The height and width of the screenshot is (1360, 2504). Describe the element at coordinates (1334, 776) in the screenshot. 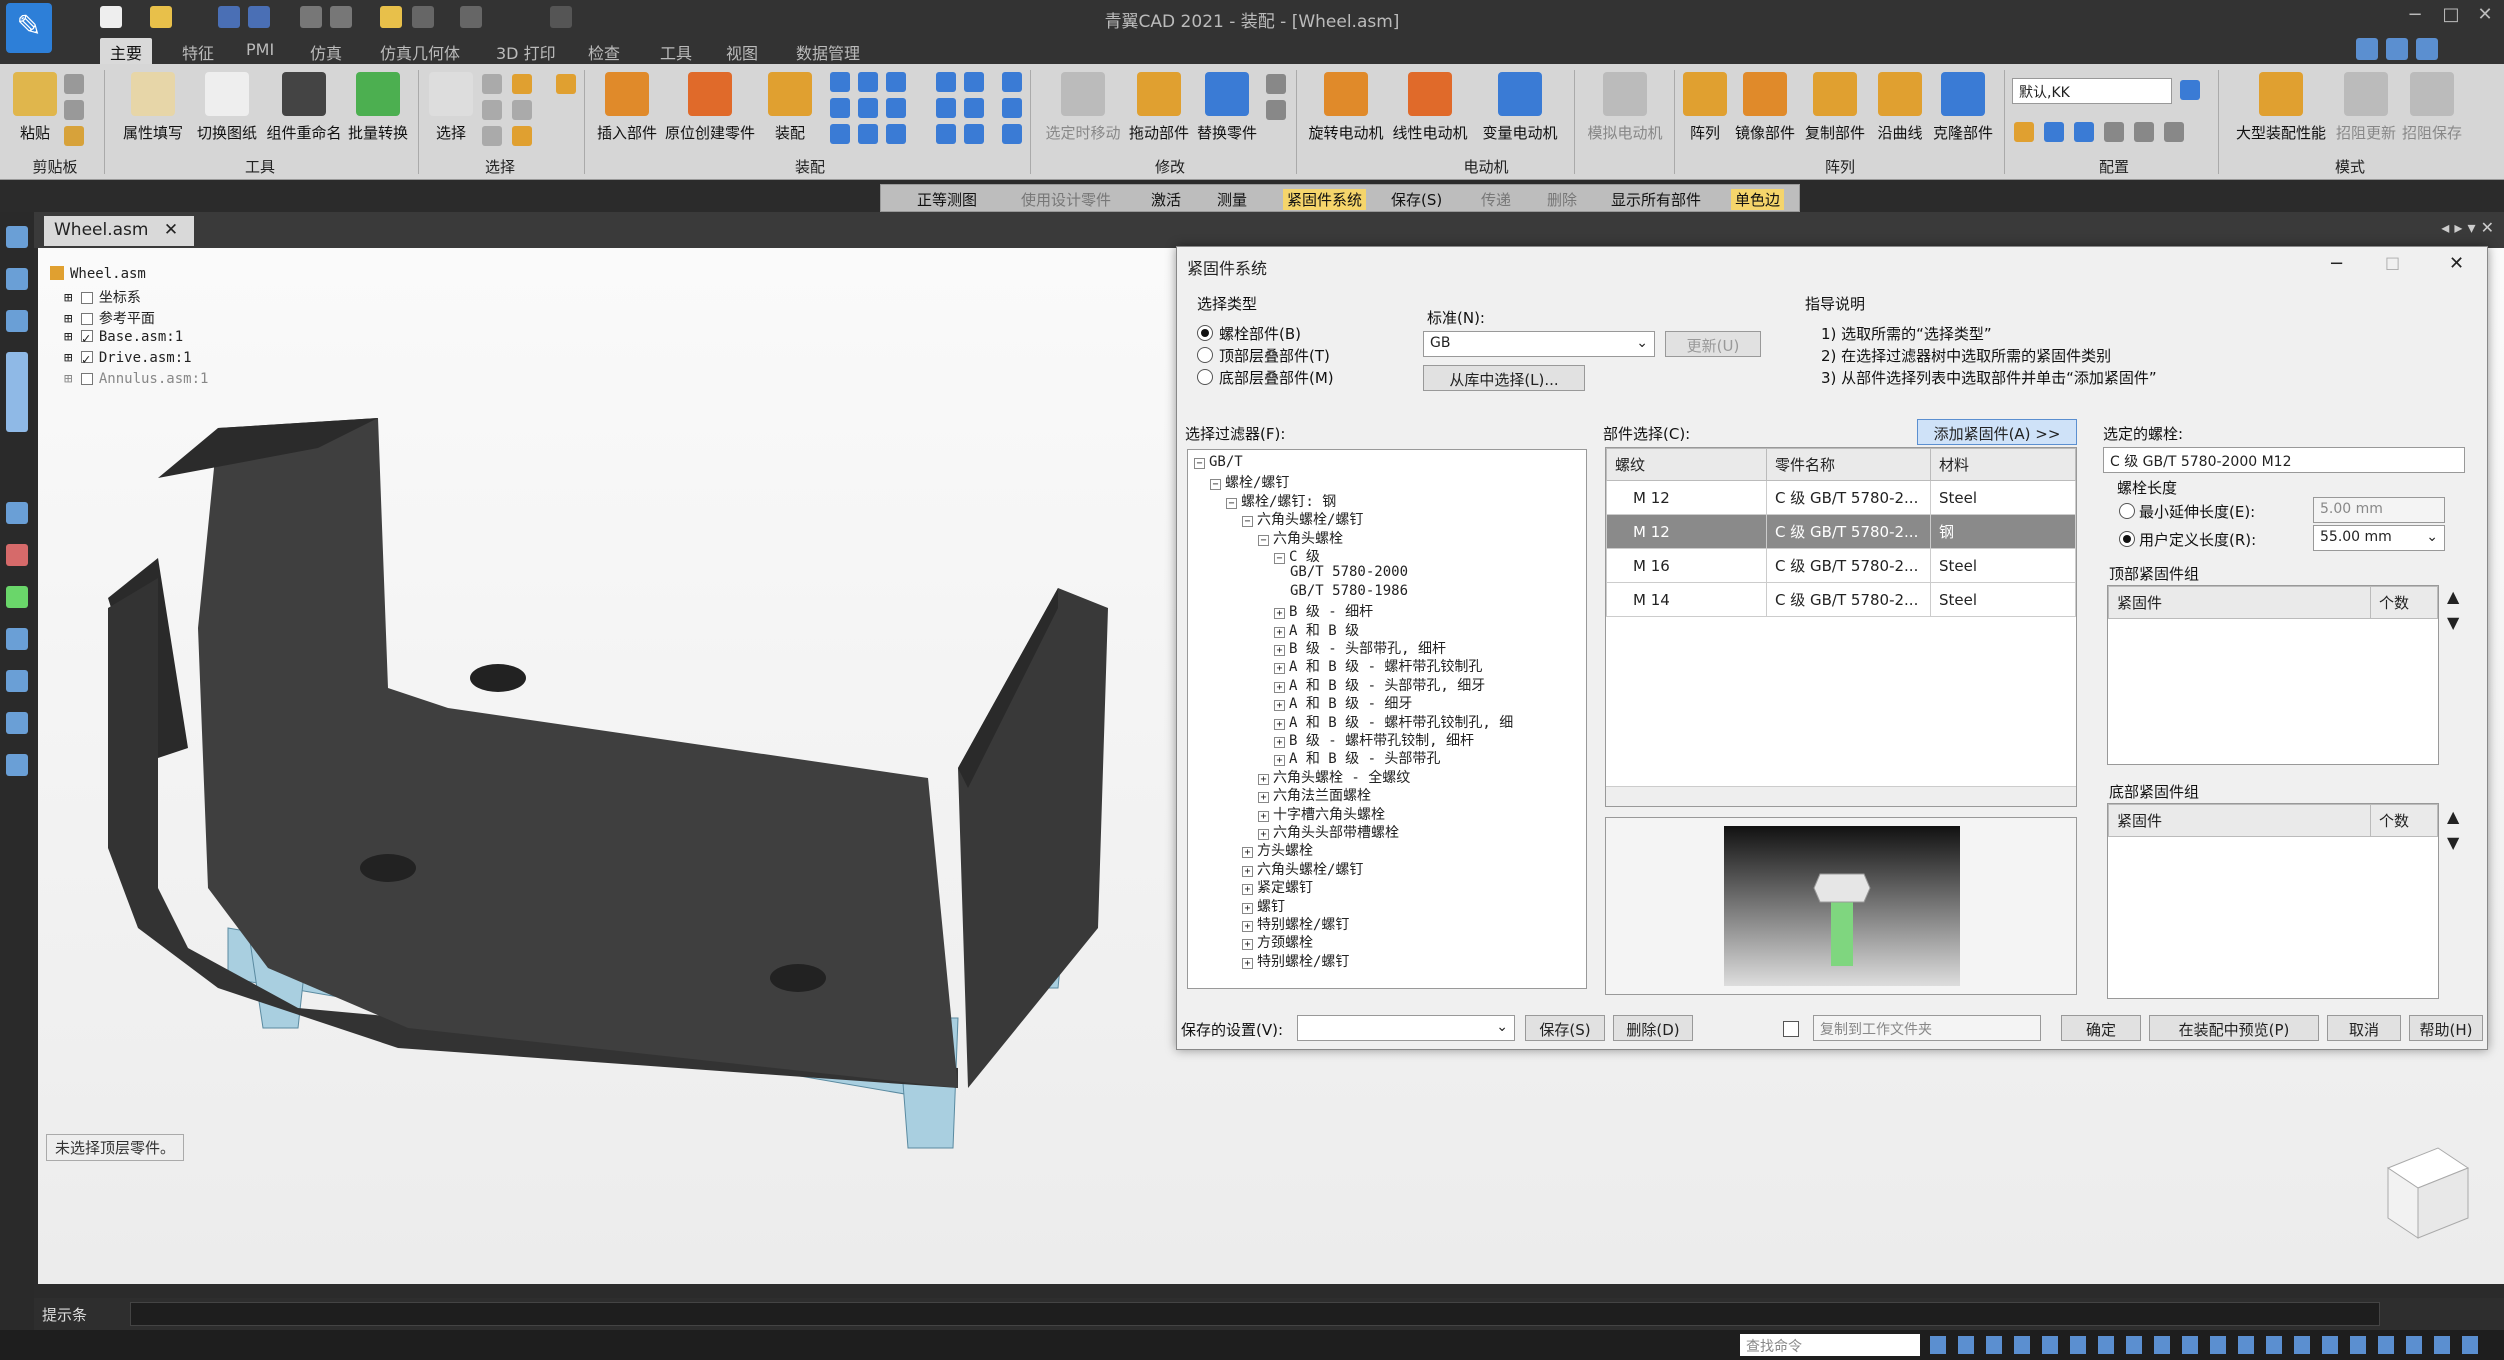

I see `filter-tree-item: + 六角头螺栓 - 全螺纹` at that location.